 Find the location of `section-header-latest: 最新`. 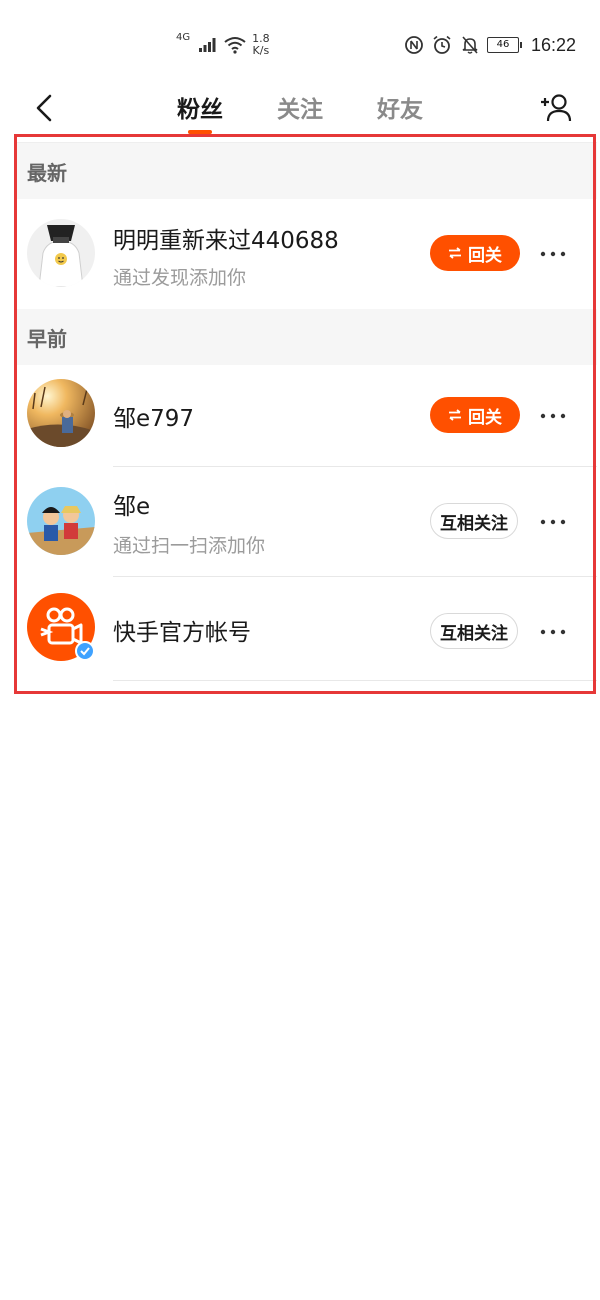

section-header-latest: 最新 is located at coordinates (307, 171).